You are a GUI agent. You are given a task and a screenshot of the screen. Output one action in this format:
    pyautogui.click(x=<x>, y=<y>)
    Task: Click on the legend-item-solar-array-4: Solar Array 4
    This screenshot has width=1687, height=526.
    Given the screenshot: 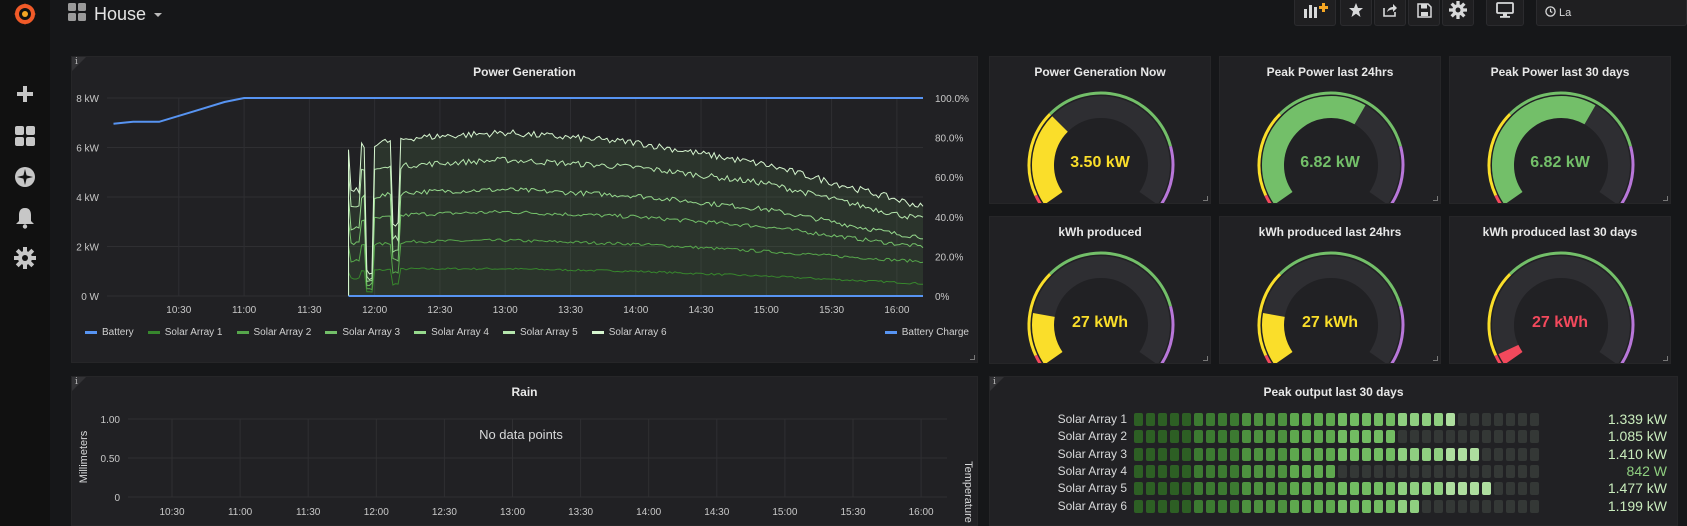 What is the action you would take?
    pyautogui.click(x=451, y=332)
    